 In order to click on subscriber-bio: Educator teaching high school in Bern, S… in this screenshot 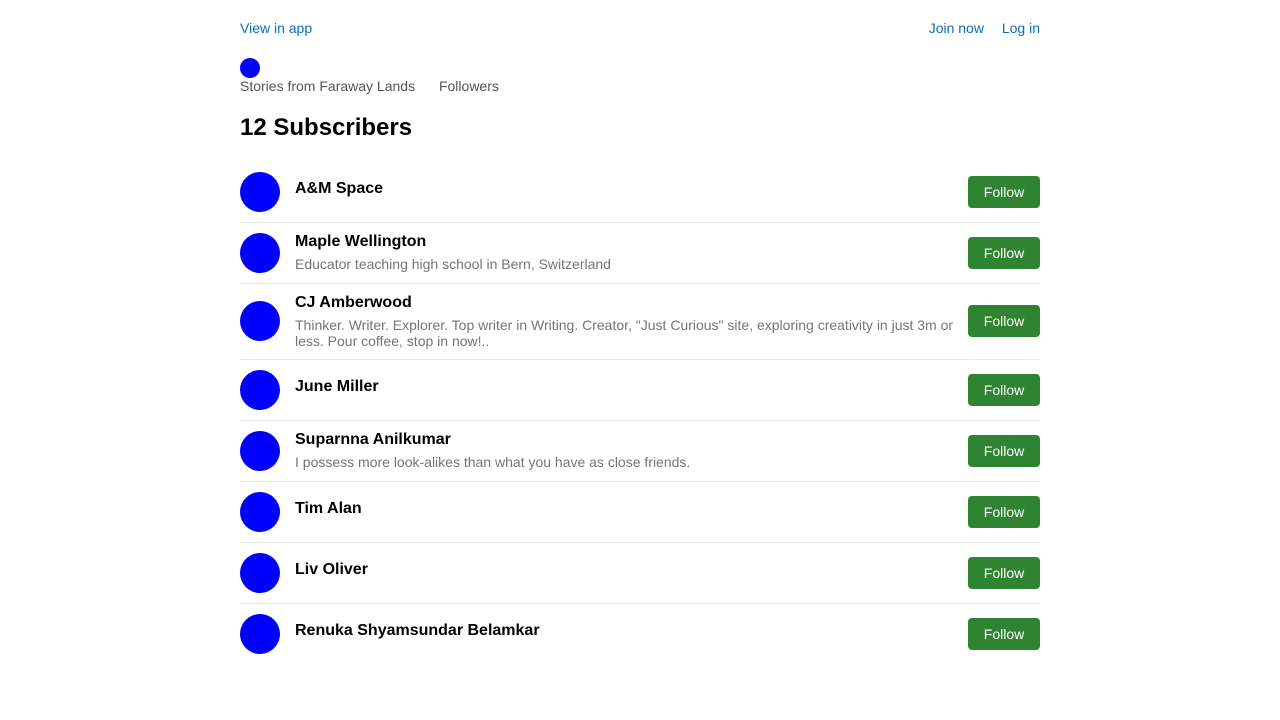, I will do `click(453, 264)`.